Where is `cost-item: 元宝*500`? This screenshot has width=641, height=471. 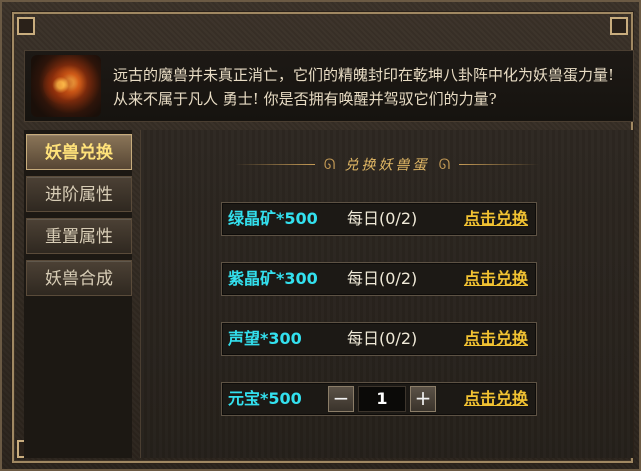
cost-item: 元宝*500 is located at coordinates (265, 398).